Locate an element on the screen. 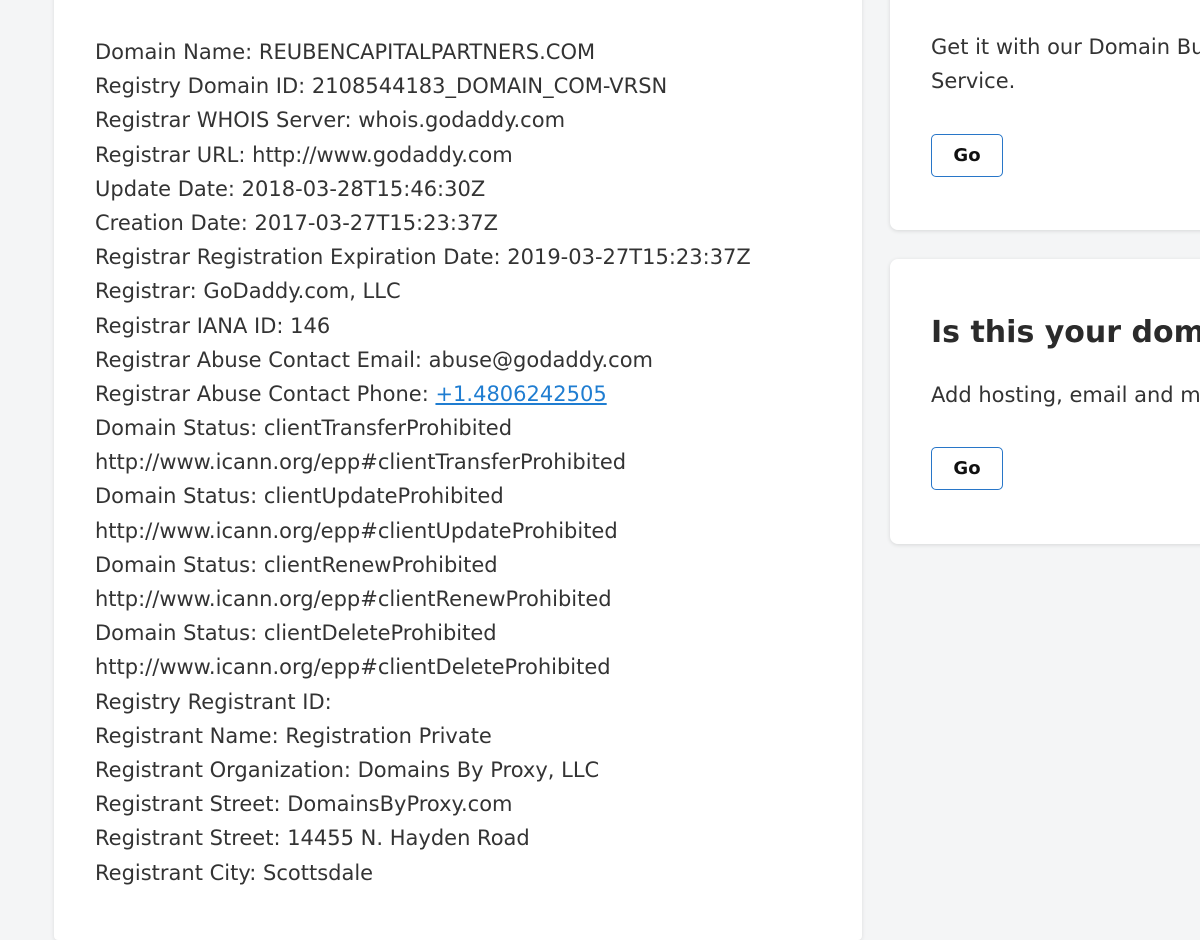 Image resolution: width=1200 pixels, height=940 pixels. owner-card-heading: Is this your domain is located at coordinates (1065, 332).